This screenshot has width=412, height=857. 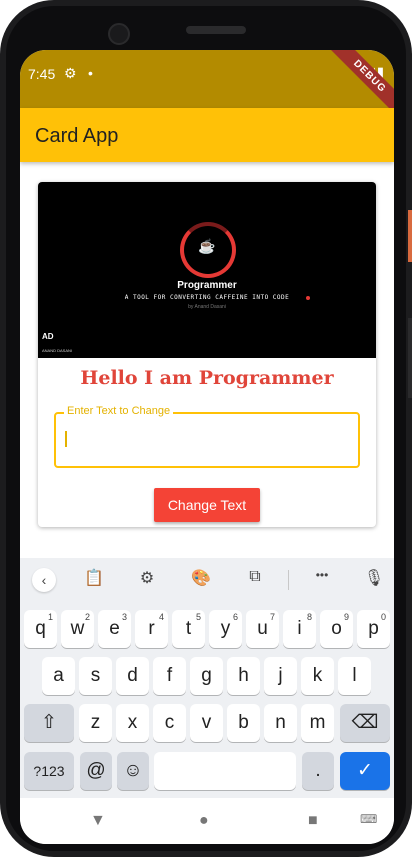 I want to click on backspace-key: ⌫, so click(x=365, y=723).